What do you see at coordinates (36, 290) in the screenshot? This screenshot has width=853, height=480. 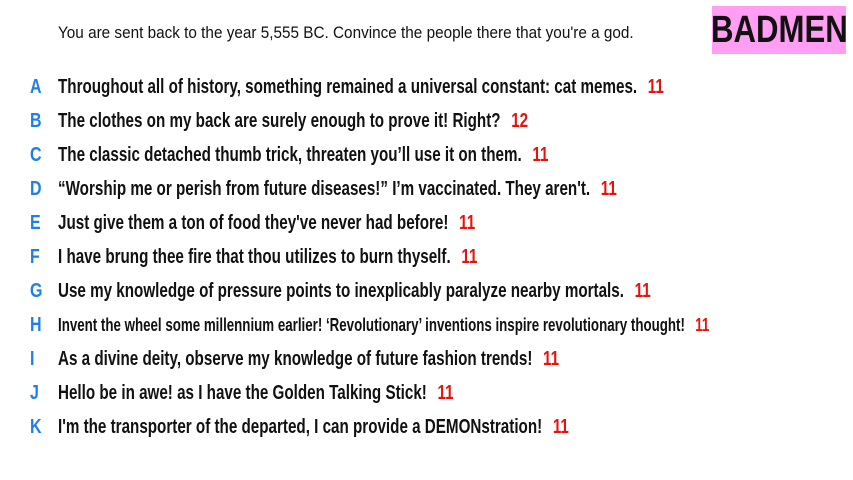 I see `answer-letter: G` at bounding box center [36, 290].